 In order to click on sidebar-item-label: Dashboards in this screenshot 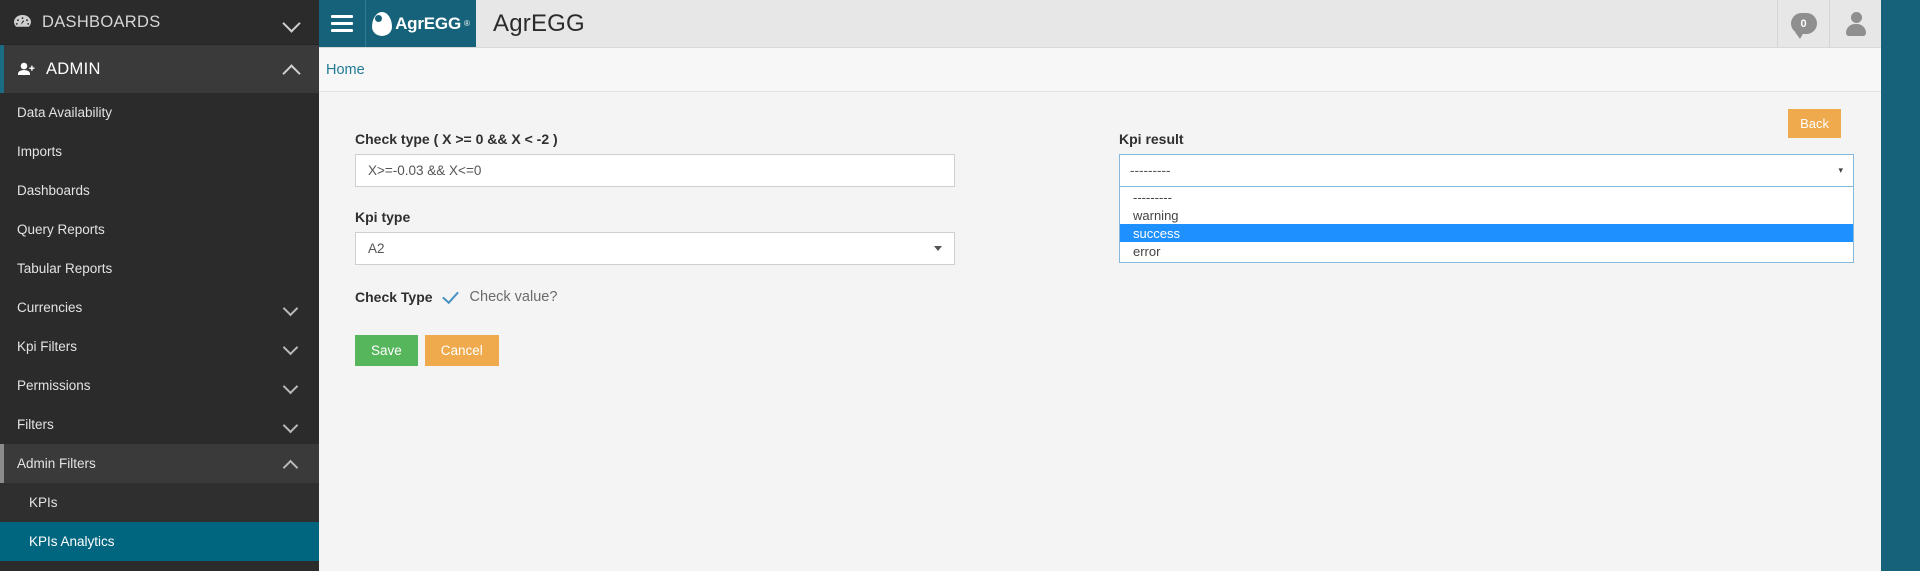, I will do `click(53, 190)`.